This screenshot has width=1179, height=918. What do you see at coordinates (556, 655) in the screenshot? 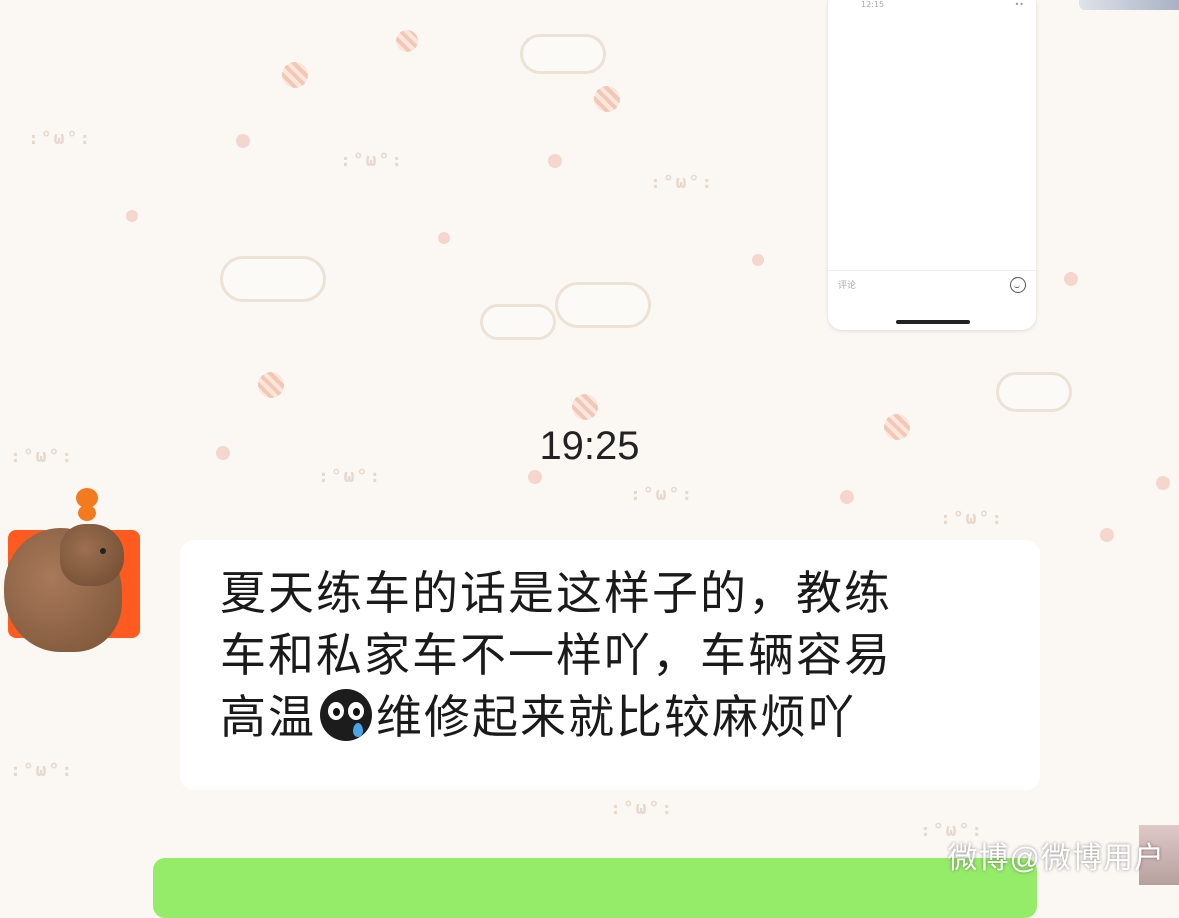
I see `message-line: 车和私家车不一样吖，车辆容易` at bounding box center [556, 655].